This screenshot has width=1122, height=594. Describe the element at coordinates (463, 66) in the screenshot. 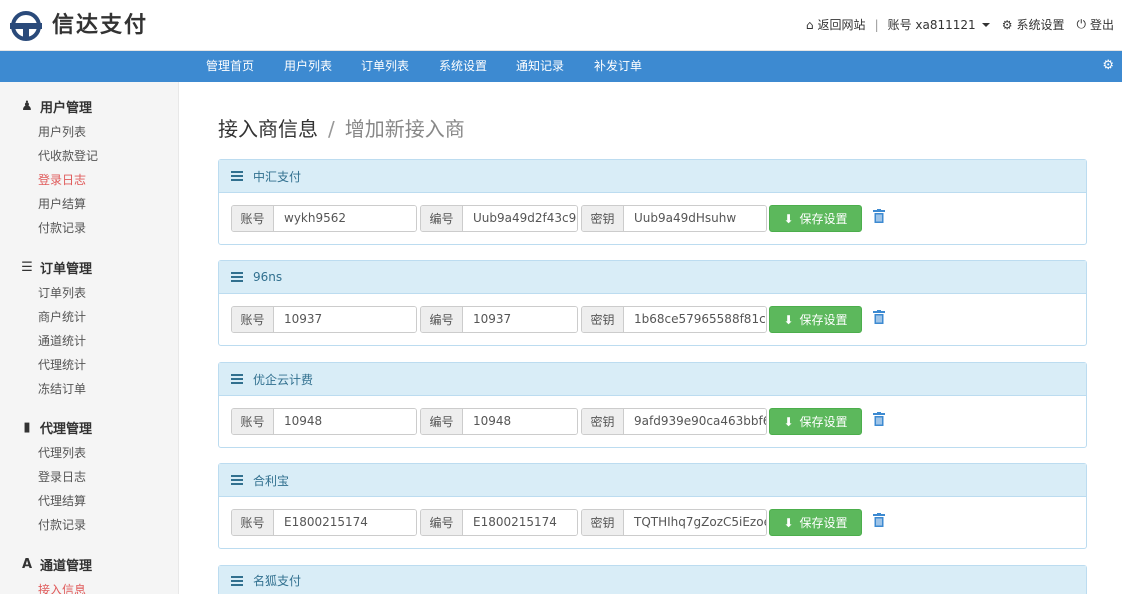

I see `nav-item-system-settings: 系统设置` at that location.